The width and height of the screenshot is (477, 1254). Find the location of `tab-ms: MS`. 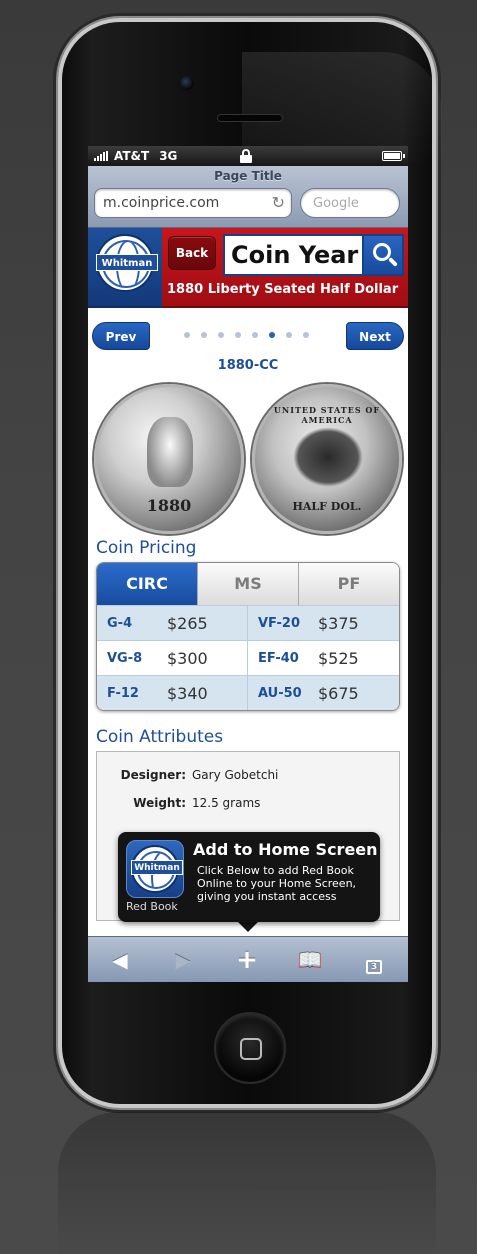

tab-ms: MS is located at coordinates (247, 584).